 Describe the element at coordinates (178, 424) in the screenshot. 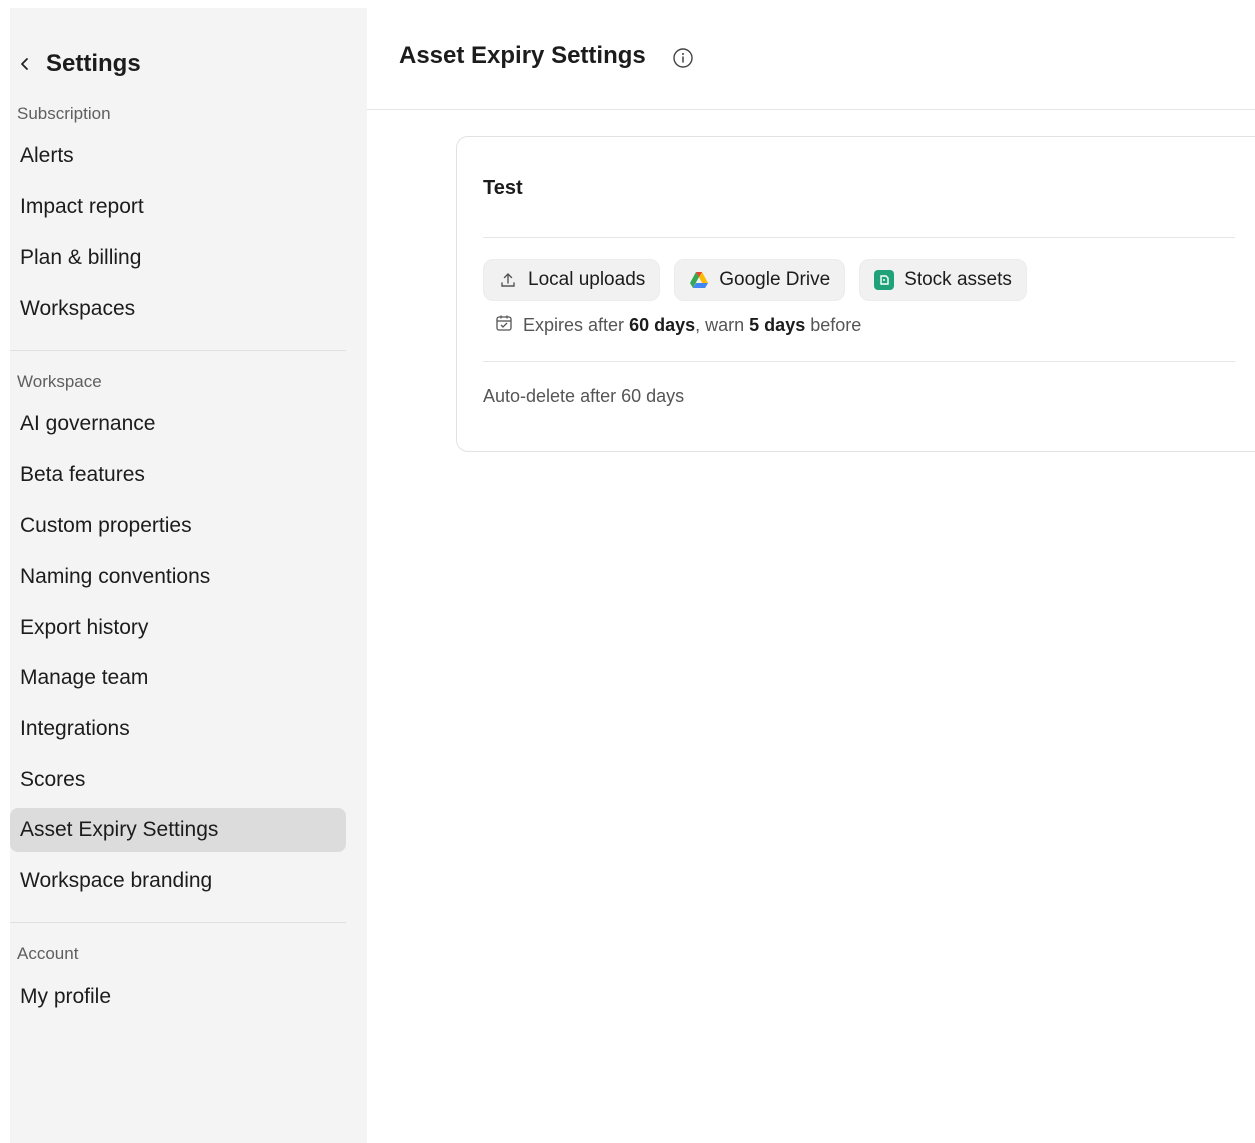

I see `sidebar-item-ai-governance: AI governance` at that location.